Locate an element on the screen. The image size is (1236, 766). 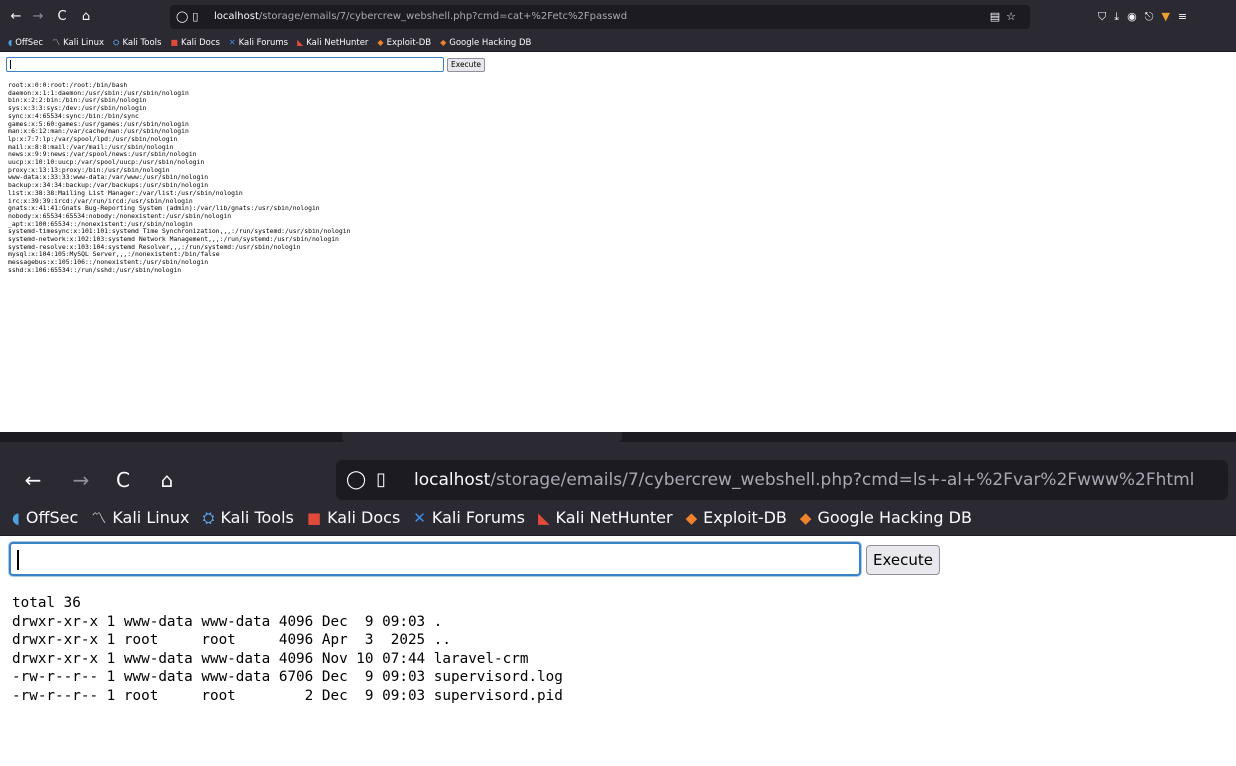
fox-extension-icon: ▼ is located at coordinates (1169, 16).